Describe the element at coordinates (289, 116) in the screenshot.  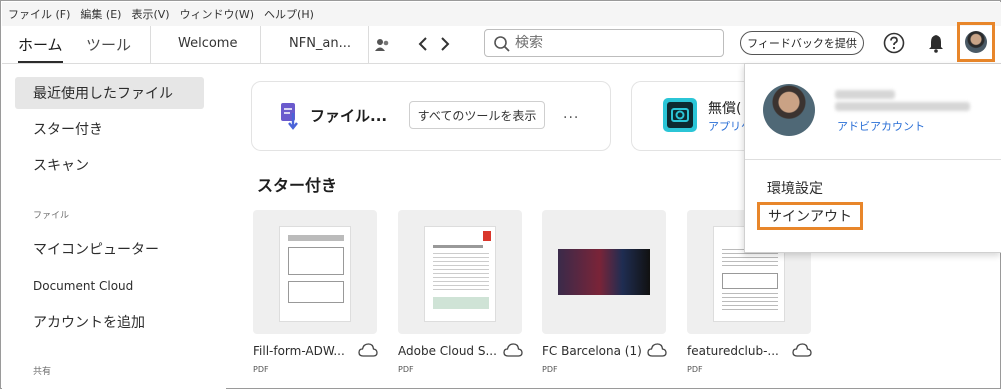
I see `file-tool-icon` at that location.